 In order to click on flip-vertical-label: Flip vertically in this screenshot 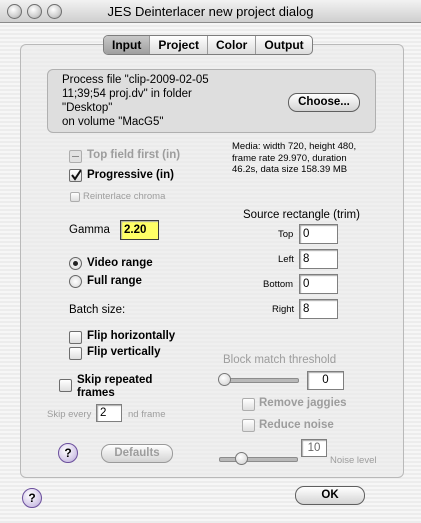, I will do `click(124, 352)`.